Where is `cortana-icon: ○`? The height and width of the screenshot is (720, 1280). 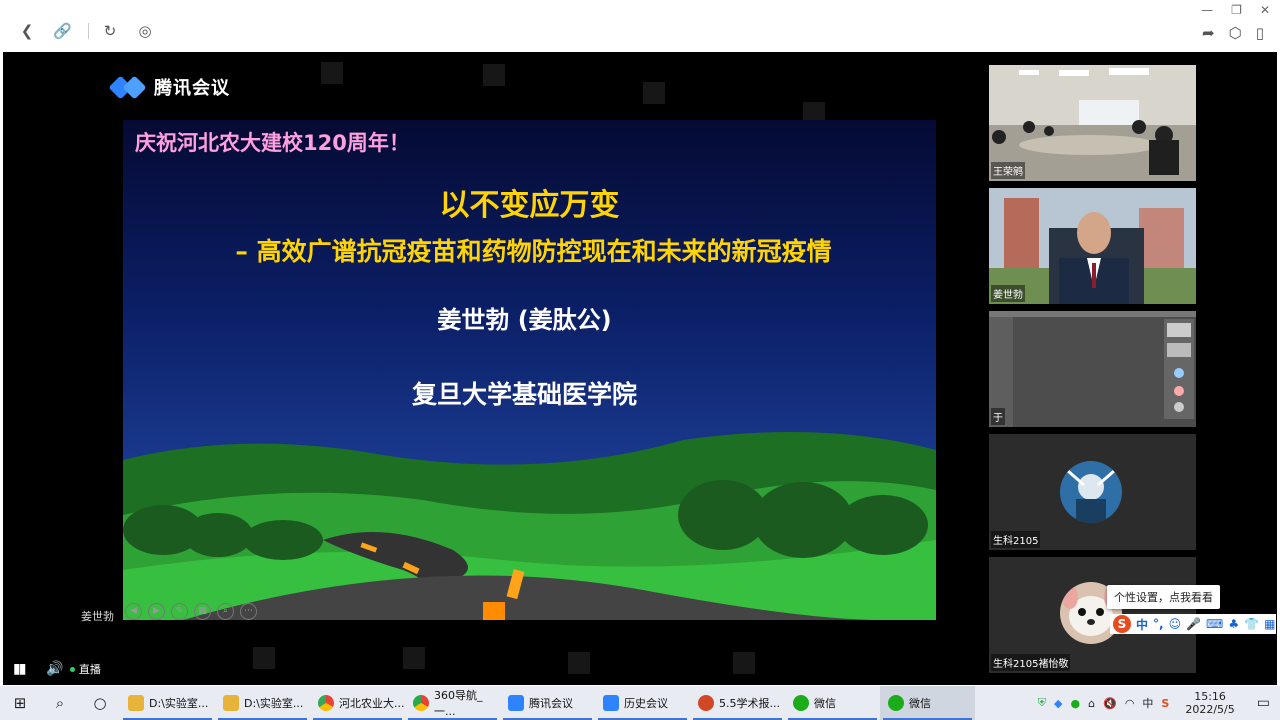
cortana-icon: ○ is located at coordinates (100, 703).